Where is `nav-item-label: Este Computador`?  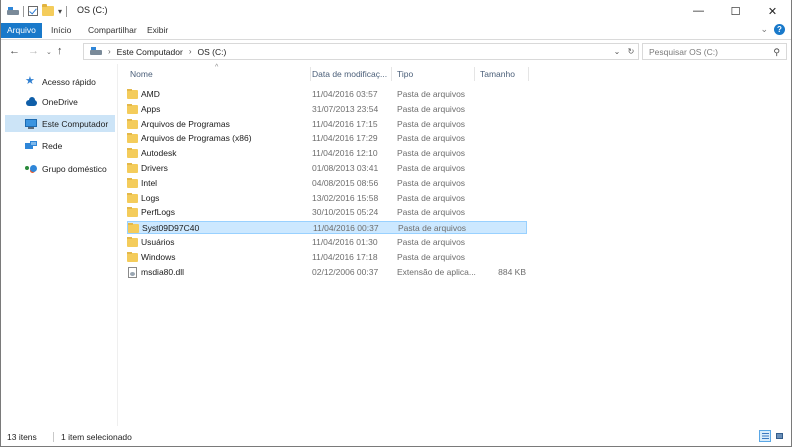
nav-item-label: Este Computador is located at coordinates (75, 123).